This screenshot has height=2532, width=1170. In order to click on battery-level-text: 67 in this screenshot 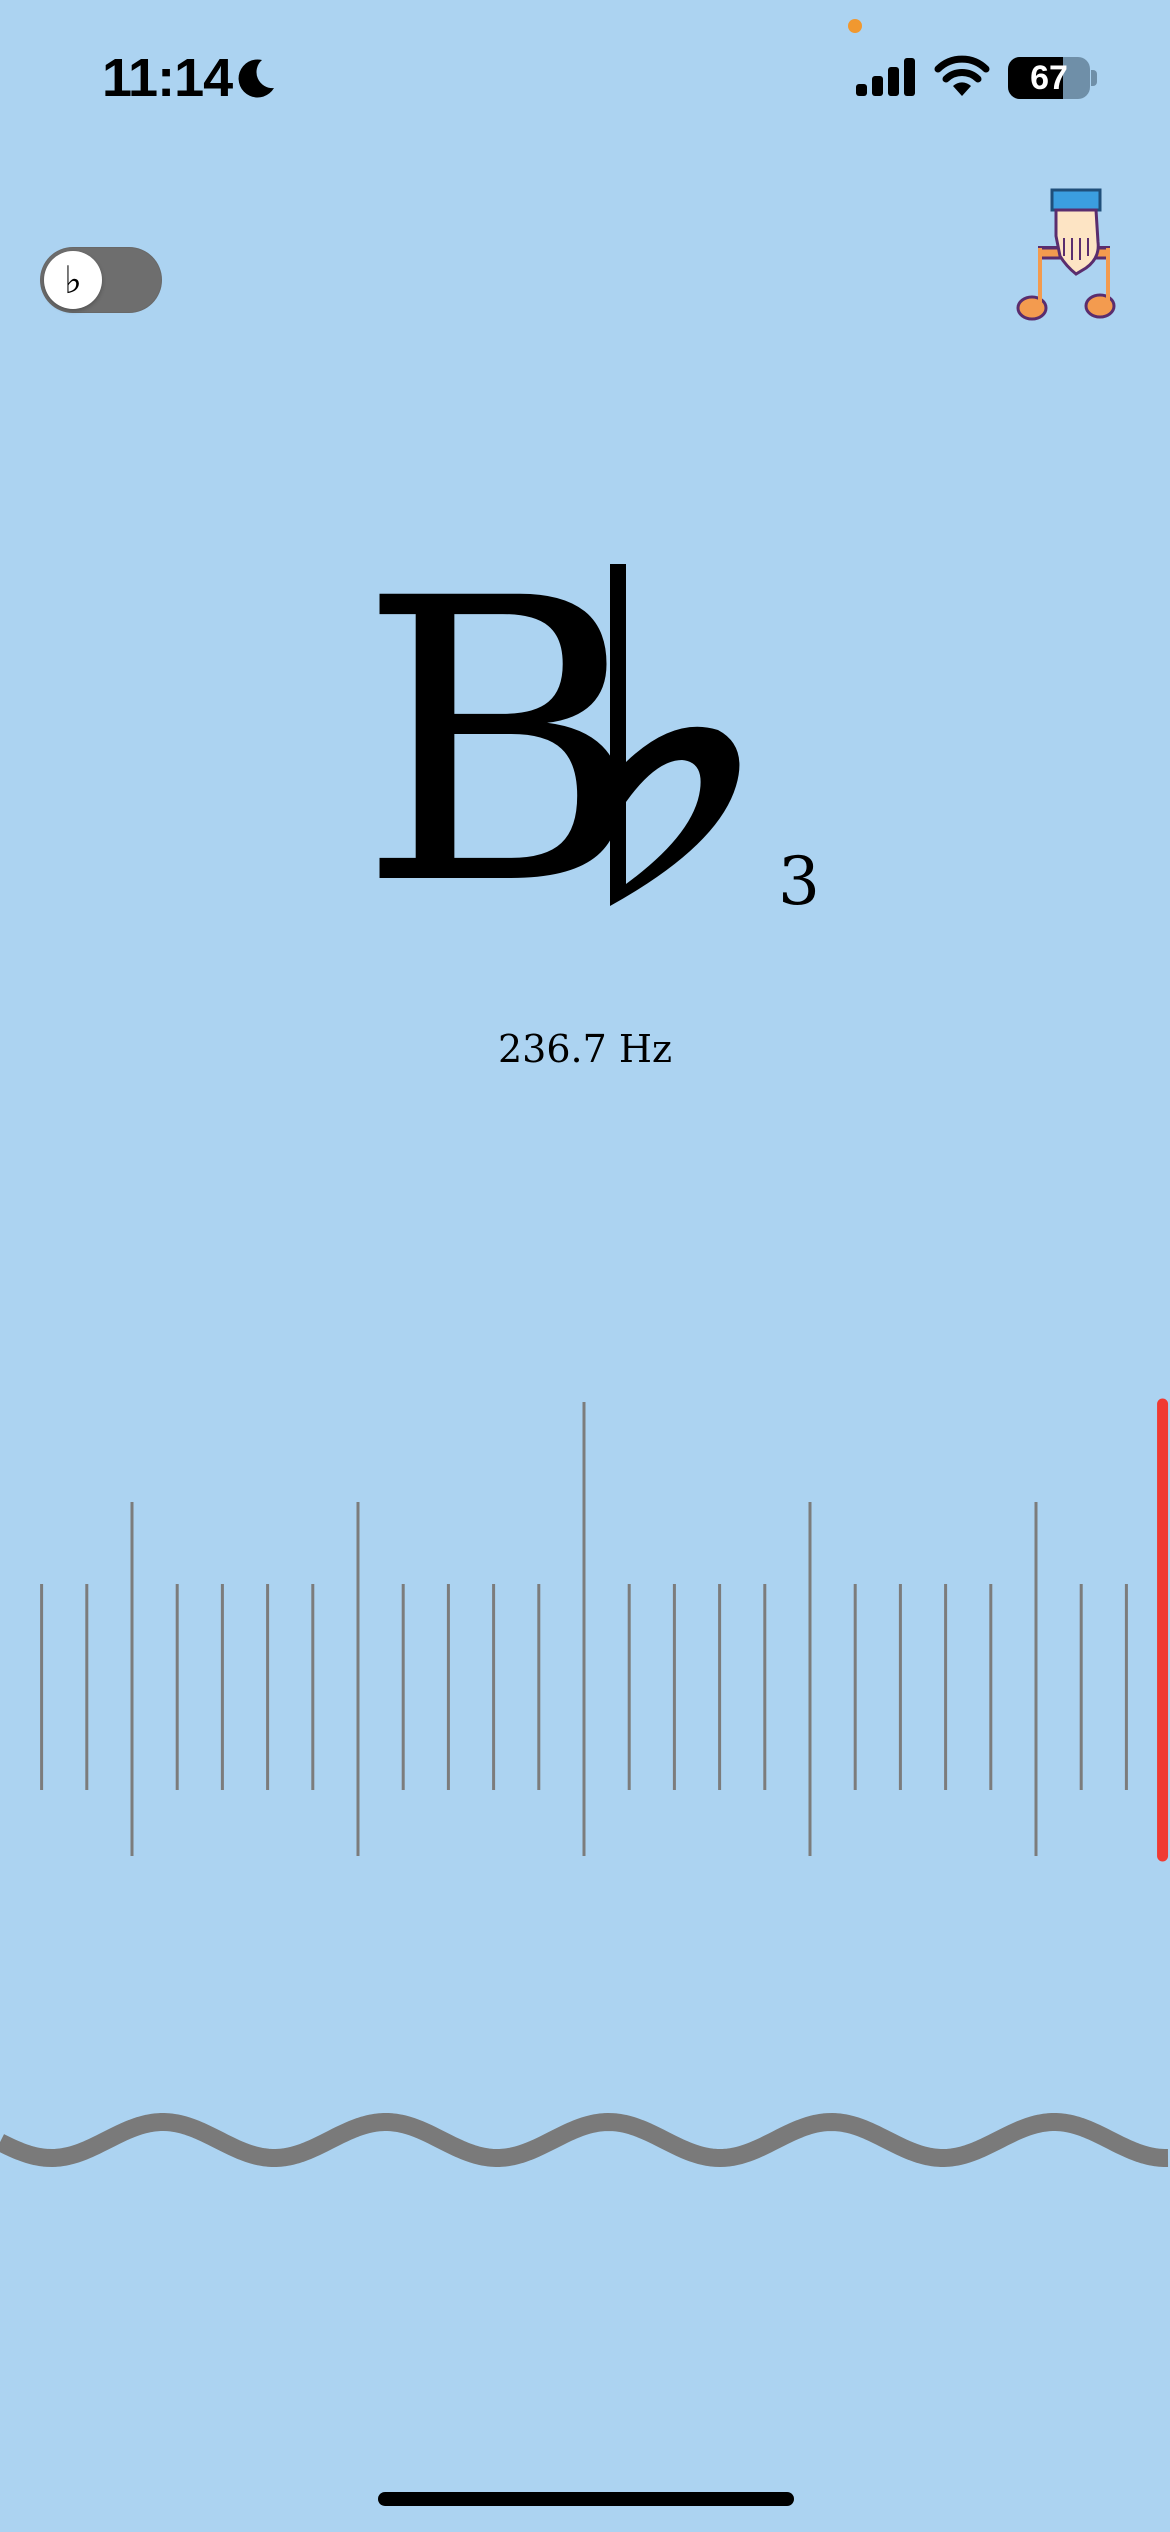, I will do `click(1049, 78)`.